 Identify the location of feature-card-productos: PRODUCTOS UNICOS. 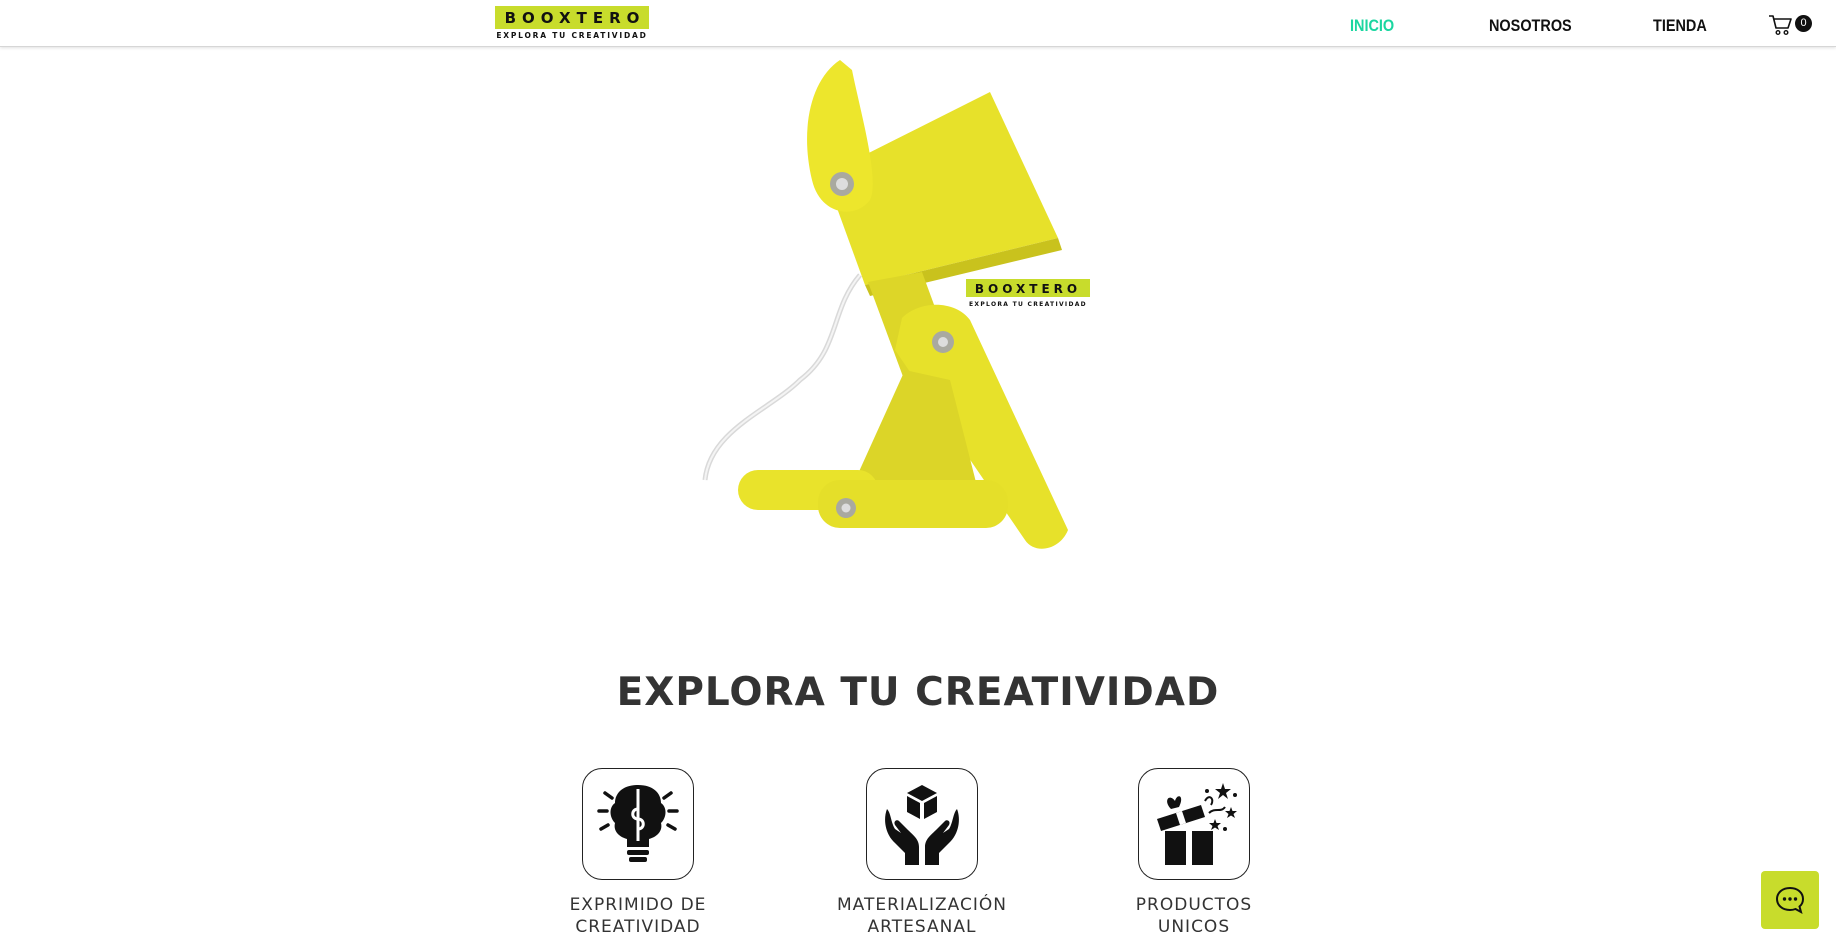
(1194, 853).